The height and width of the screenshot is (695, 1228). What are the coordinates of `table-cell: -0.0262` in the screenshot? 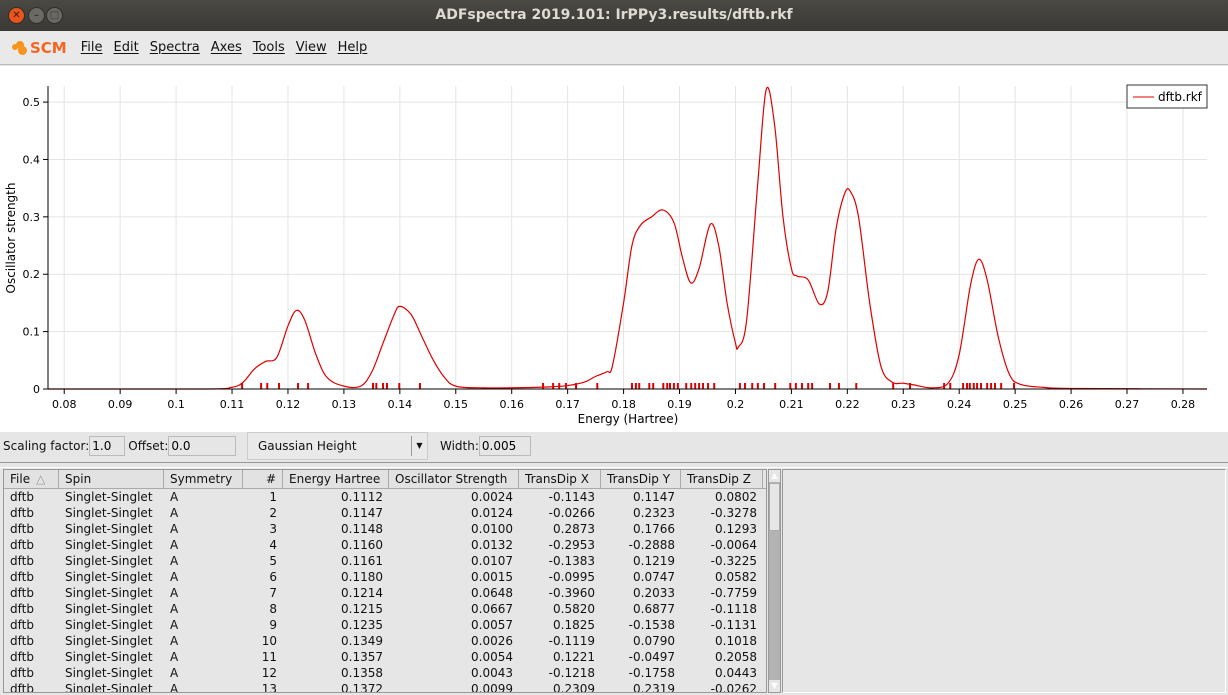 It's located at (733, 687).